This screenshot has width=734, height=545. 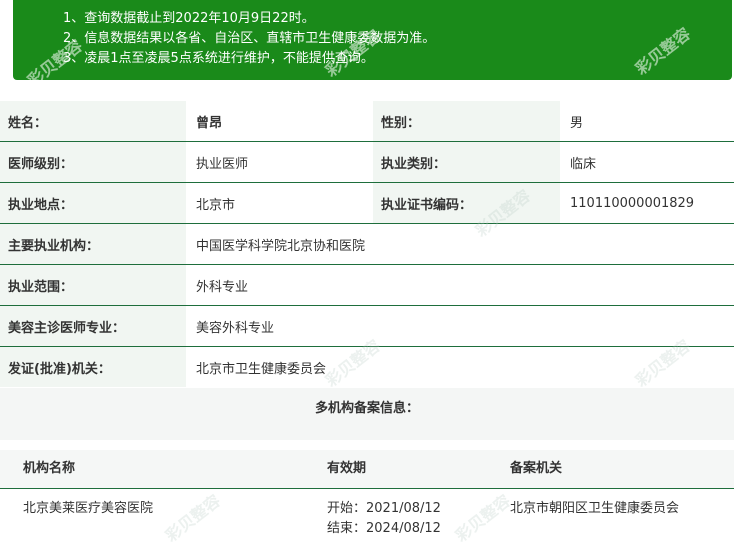 What do you see at coordinates (93, 285) in the screenshot?
I see `scope-label: 执业范围：` at bounding box center [93, 285].